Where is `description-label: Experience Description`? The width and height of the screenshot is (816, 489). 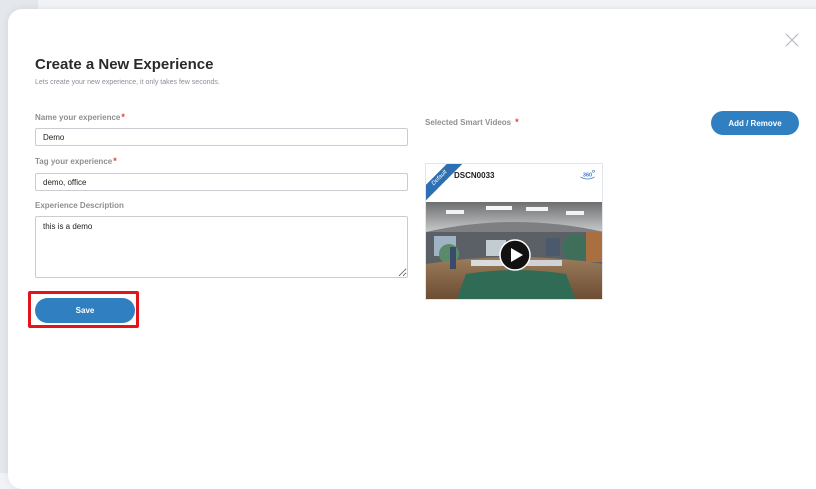 description-label: Experience Description is located at coordinates (79, 205).